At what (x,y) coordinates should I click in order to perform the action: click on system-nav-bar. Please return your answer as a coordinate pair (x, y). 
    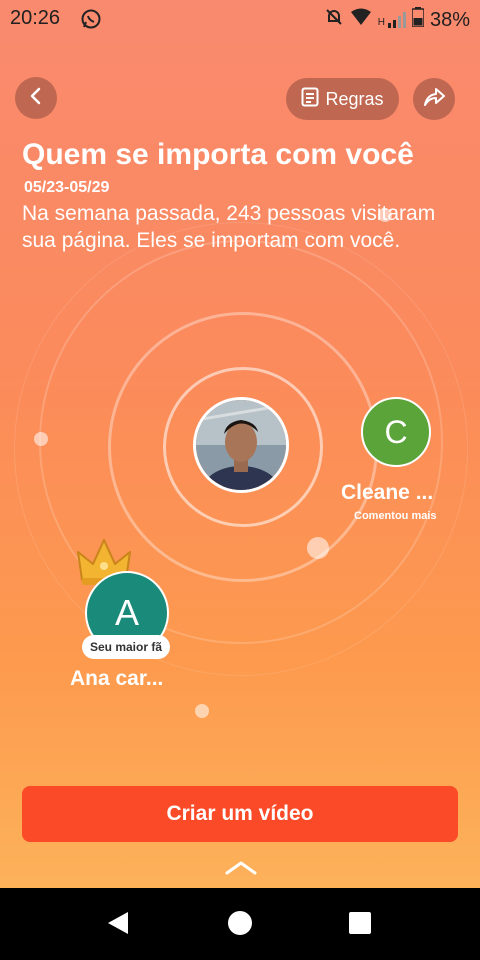
    Looking at the image, I should click on (240, 924).